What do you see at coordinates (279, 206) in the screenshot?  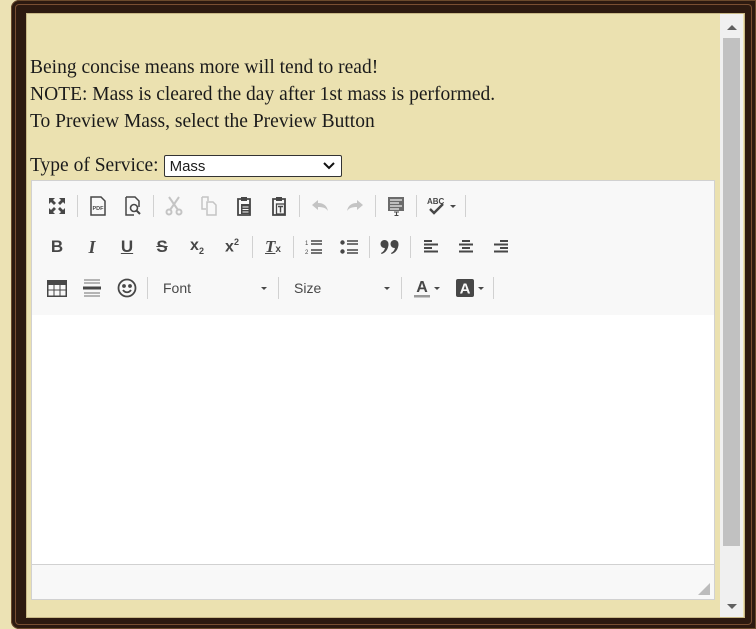 I see `paste-as-text-button` at bounding box center [279, 206].